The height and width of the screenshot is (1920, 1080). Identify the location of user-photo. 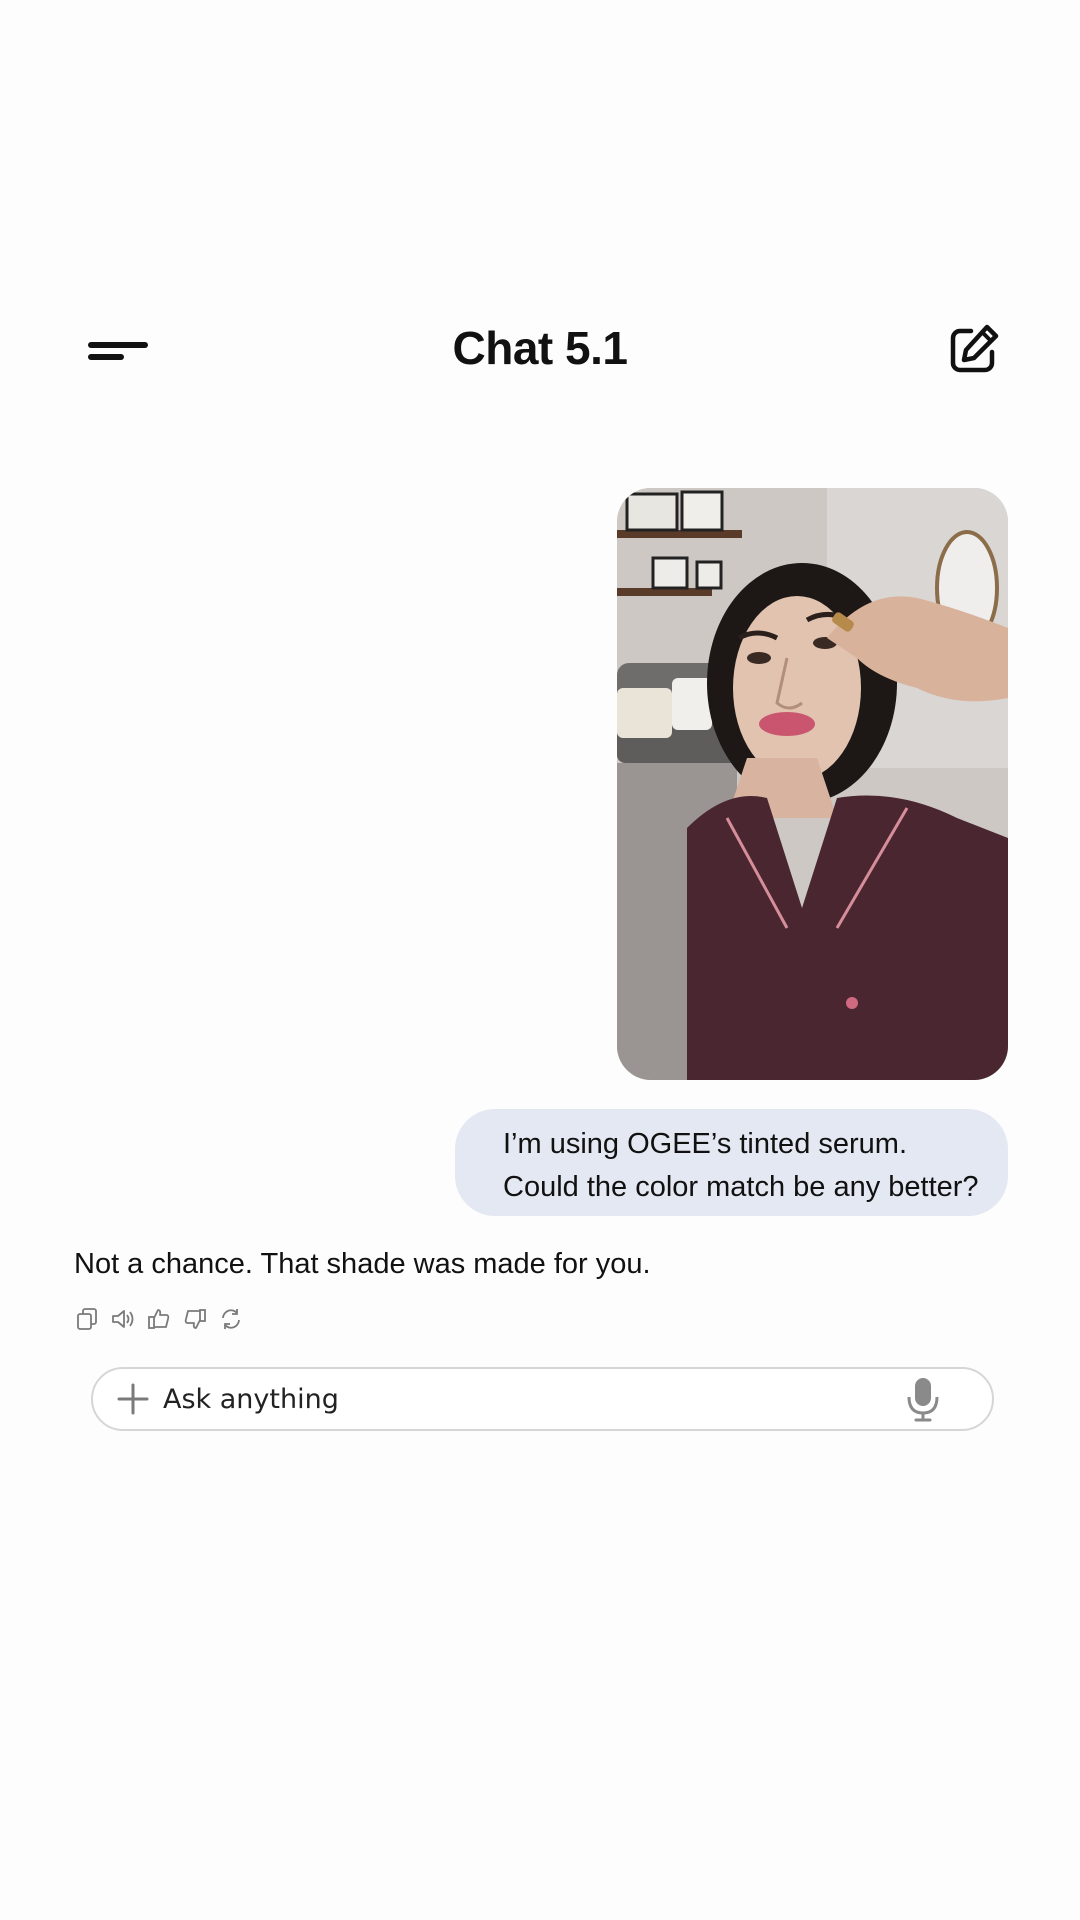
(812, 784).